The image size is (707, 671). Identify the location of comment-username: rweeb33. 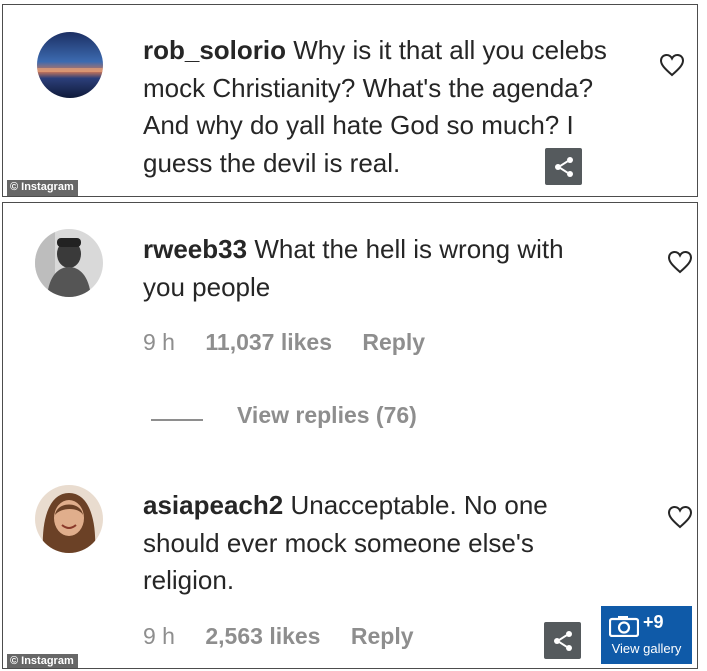
(195, 249).